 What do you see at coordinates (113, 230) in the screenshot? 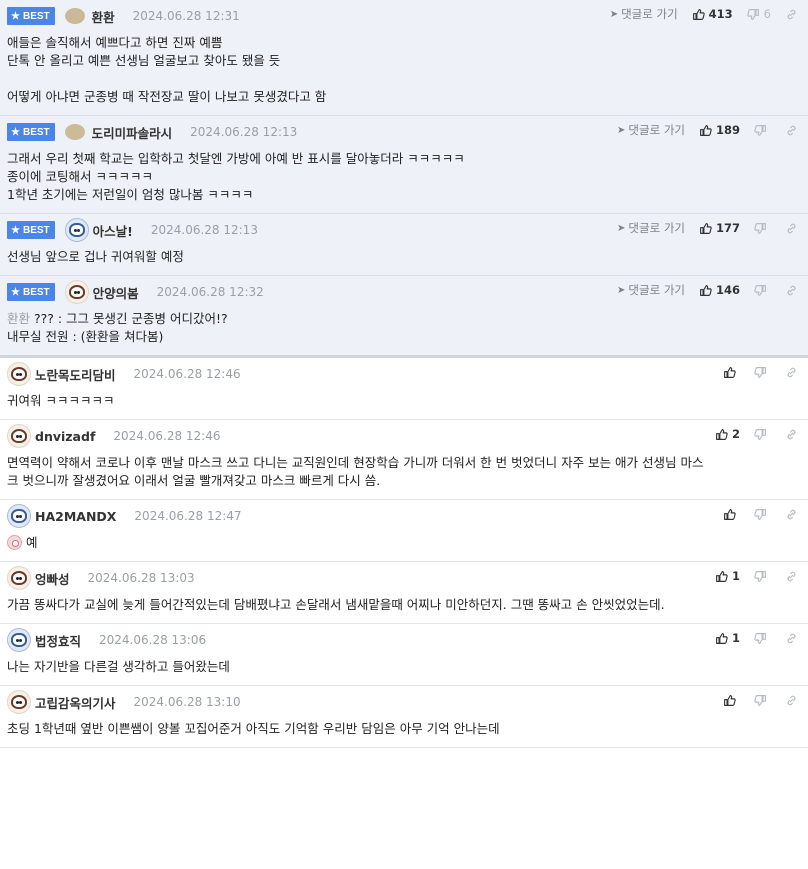
I see `nickname: 아스날!` at bounding box center [113, 230].